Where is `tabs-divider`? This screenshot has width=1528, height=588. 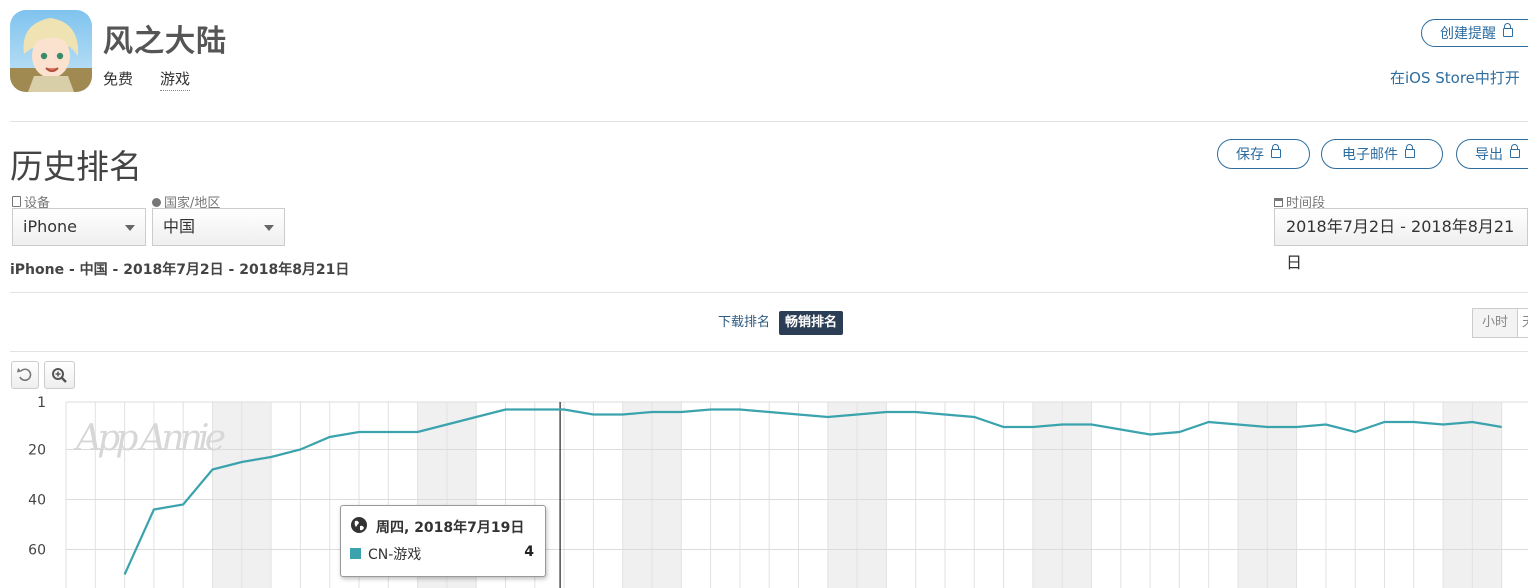
tabs-divider is located at coordinates (769, 351).